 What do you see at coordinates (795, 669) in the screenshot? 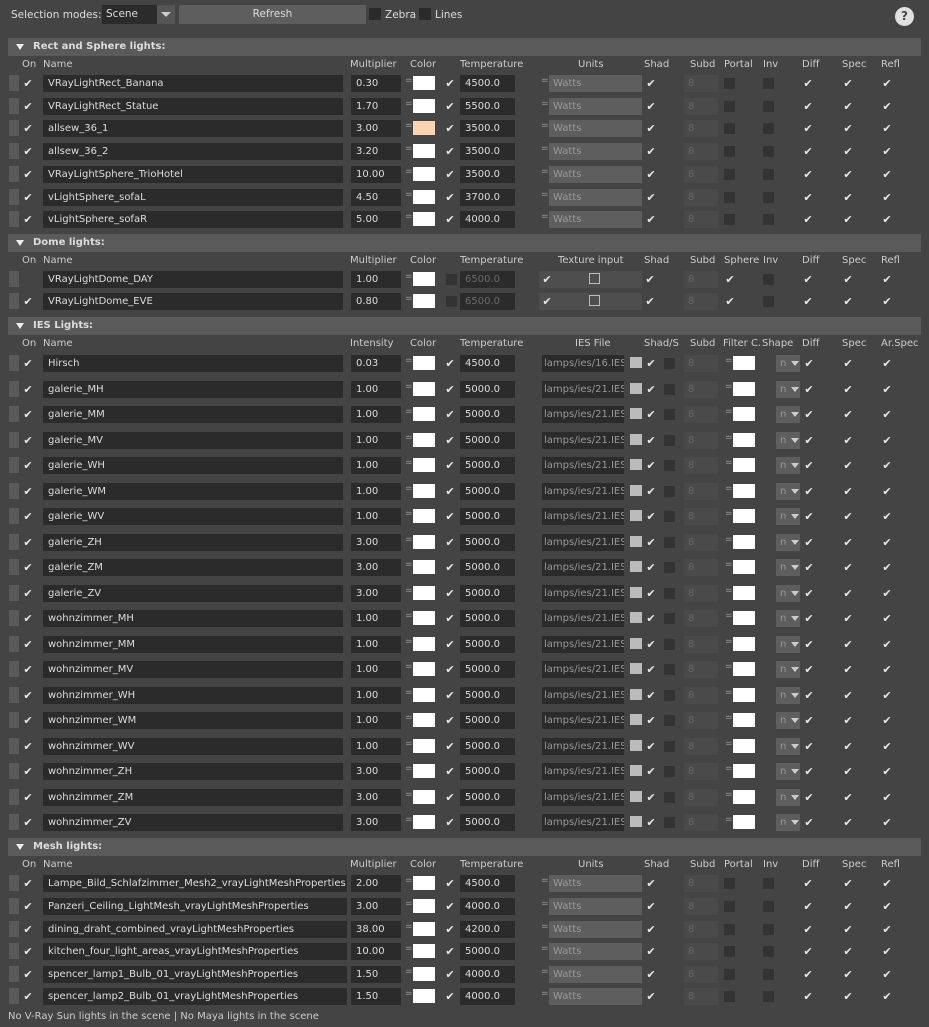
I see `chevron-down-icon` at bounding box center [795, 669].